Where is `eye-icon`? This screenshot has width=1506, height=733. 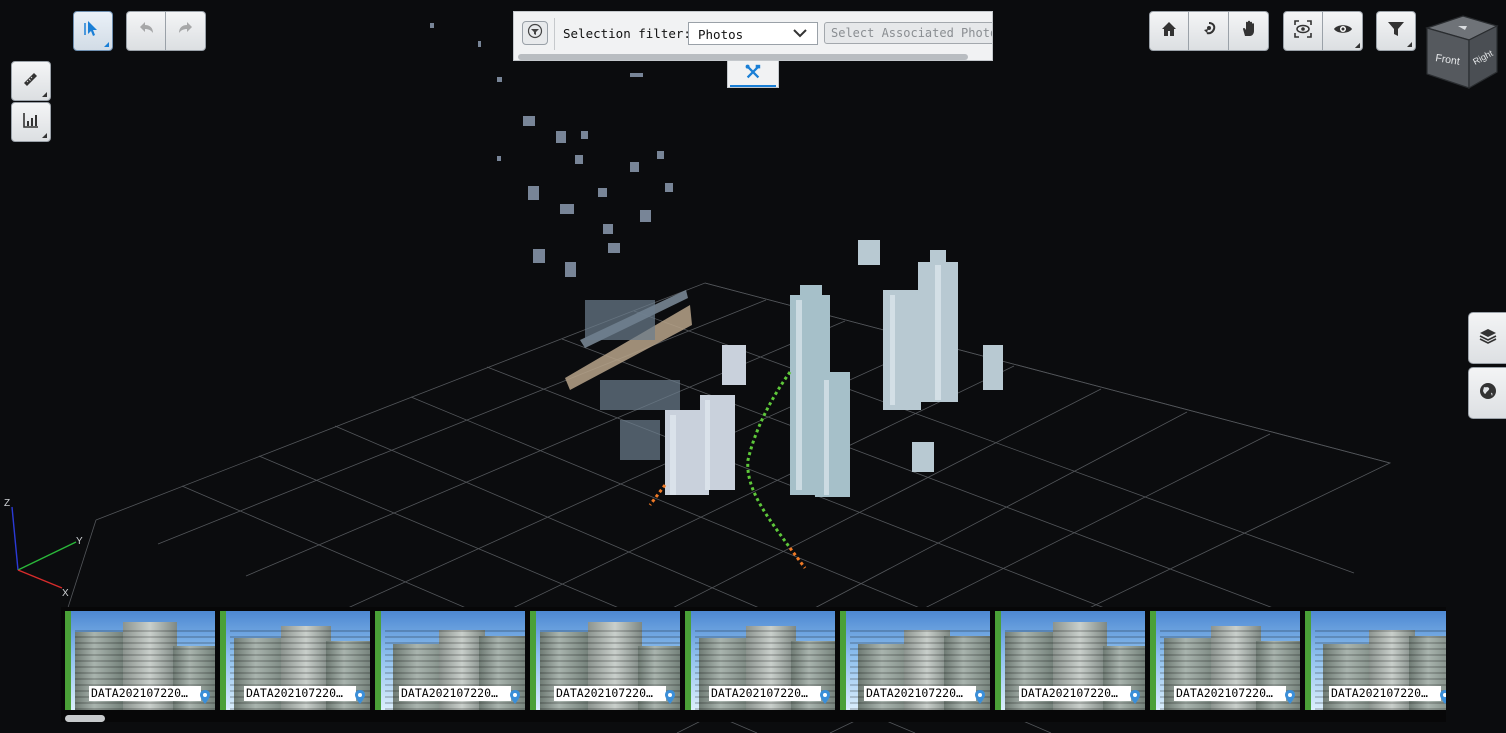 eye-icon is located at coordinates (1343, 31).